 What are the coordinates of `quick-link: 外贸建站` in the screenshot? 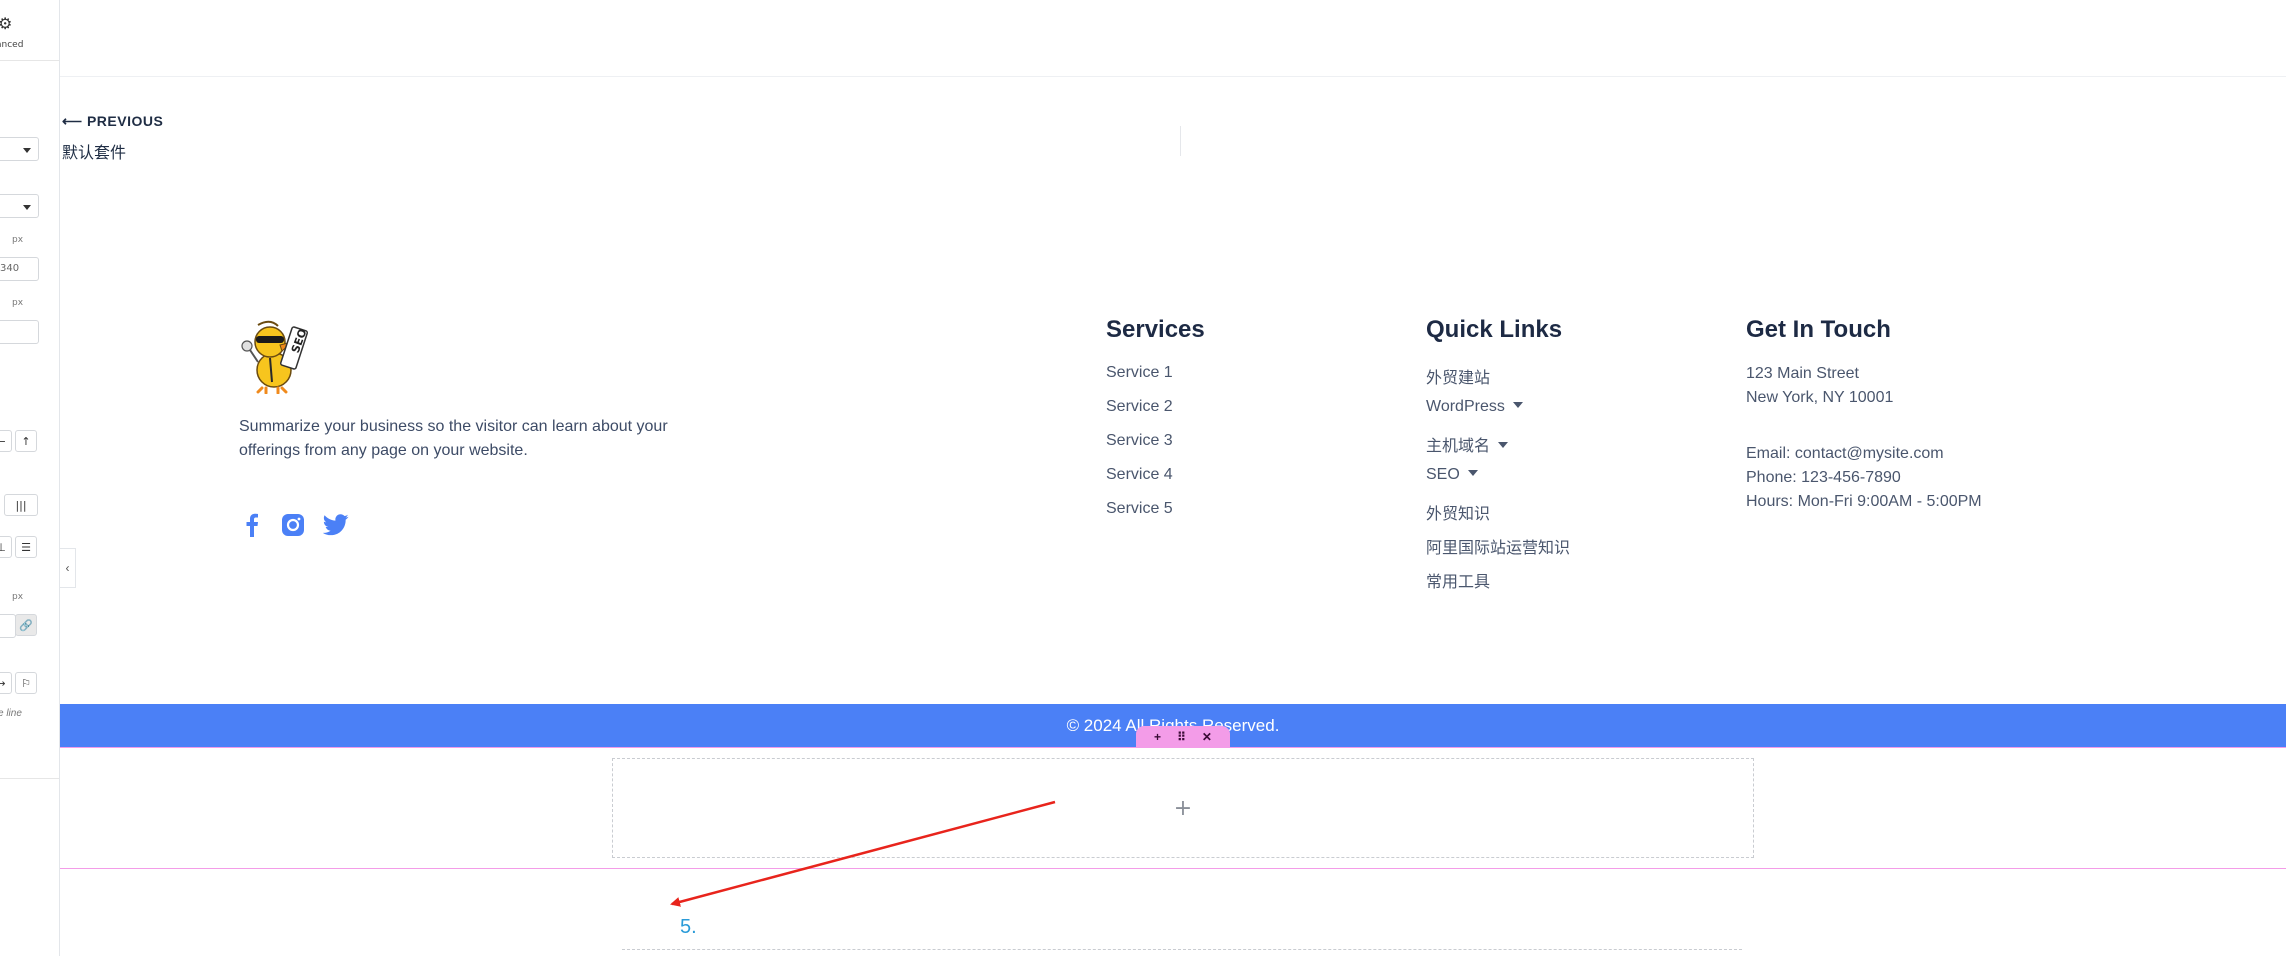 It's located at (1458, 376).